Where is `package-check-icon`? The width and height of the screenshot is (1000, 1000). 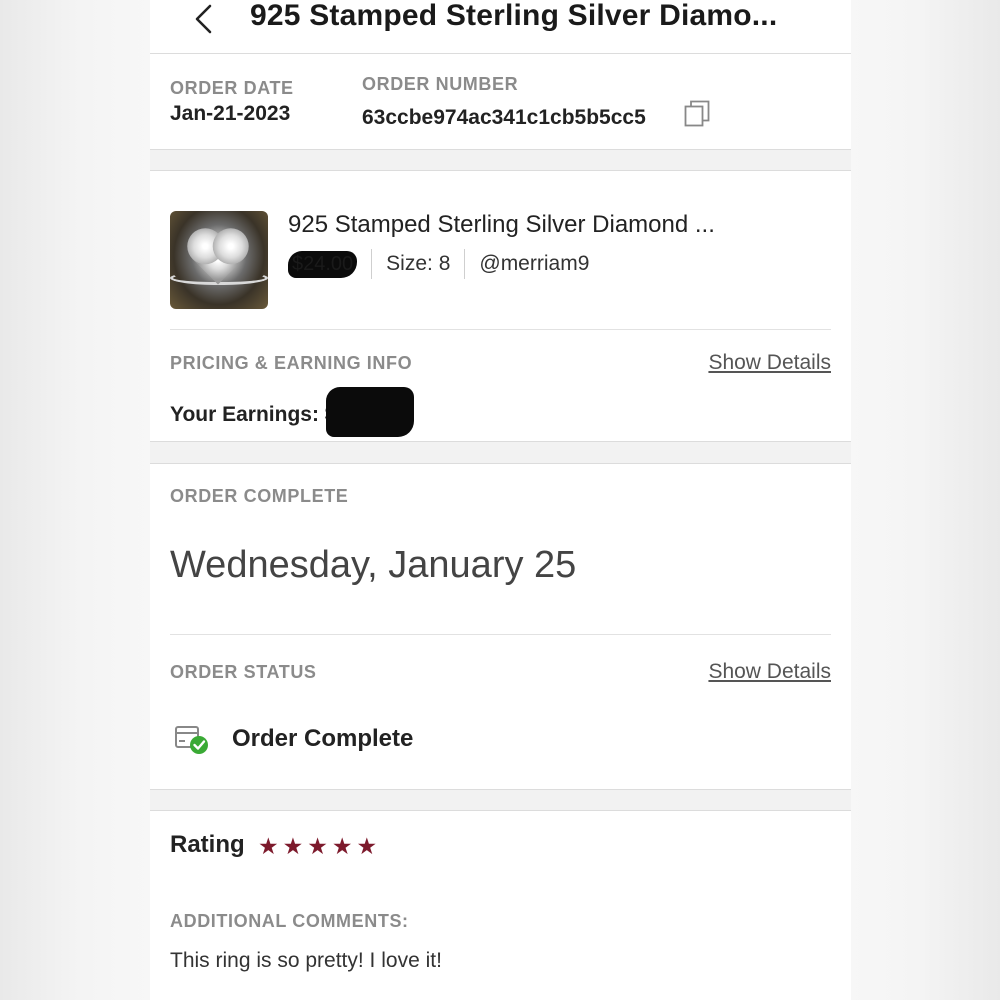 package-check-icon is located at coordinates (191, 740).